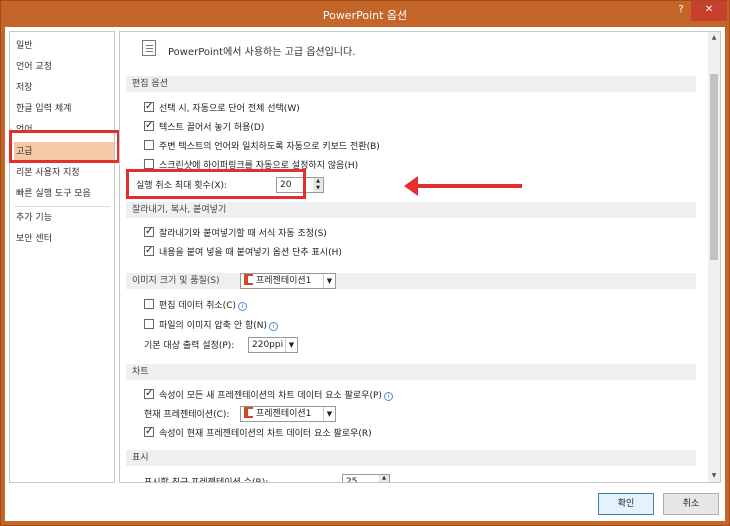 This screenshot has height=526, width=730. Describe the element at coordinates (189, 346) in the screenshot. I see `default-output-label: 기본 대상 출력 설정(P):` at that location.